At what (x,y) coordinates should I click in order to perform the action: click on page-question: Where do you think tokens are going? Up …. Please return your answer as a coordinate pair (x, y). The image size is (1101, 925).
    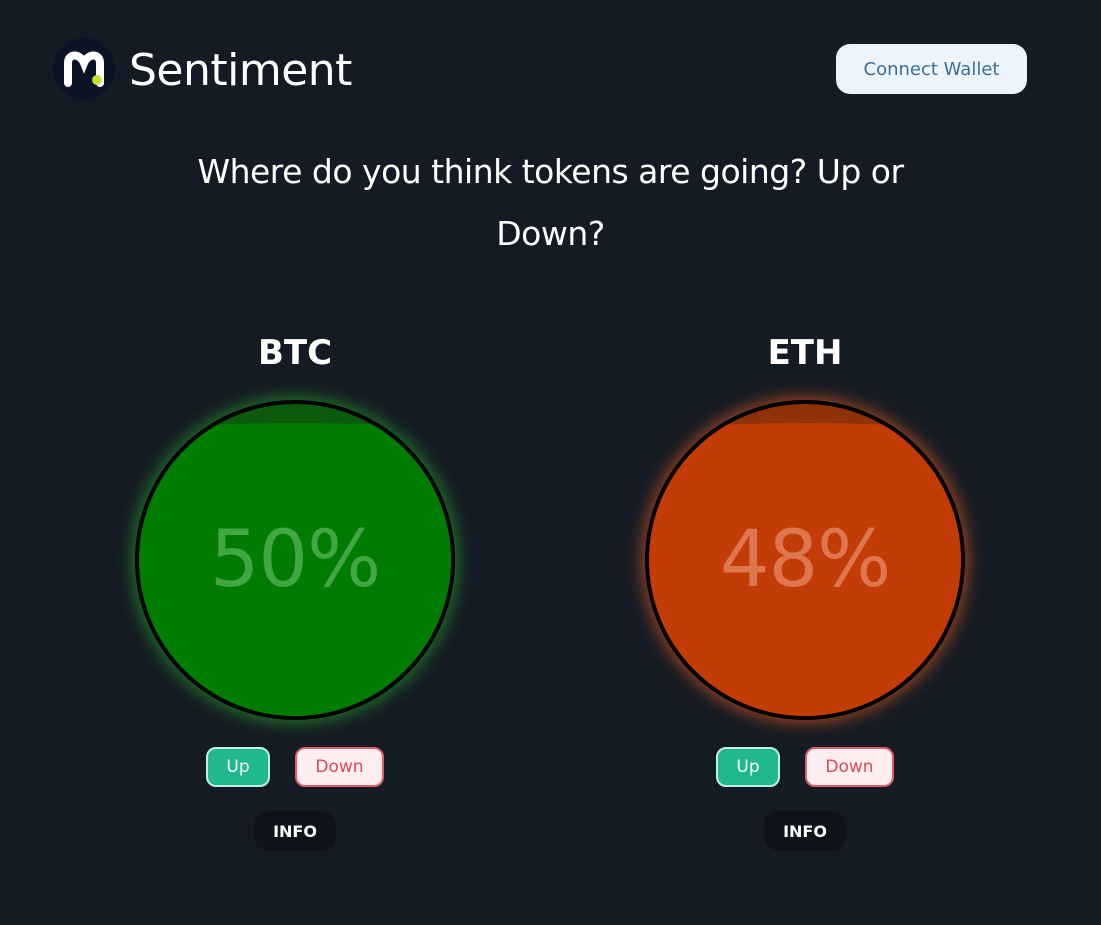
    Looking at the image, I should click on (550, 202).